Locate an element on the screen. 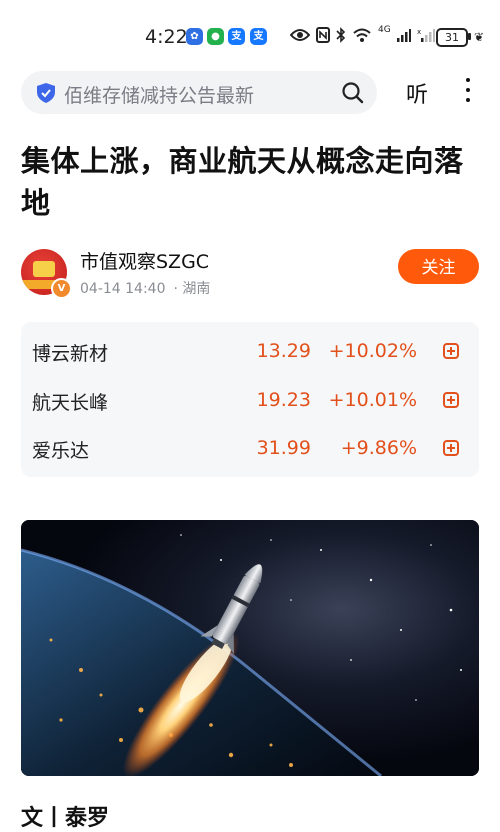 Image resolution: width=500 pixels, height=832 pixels. search-placeholder: 佰维存储减持公告最新 is located at coordinates (159, 94).